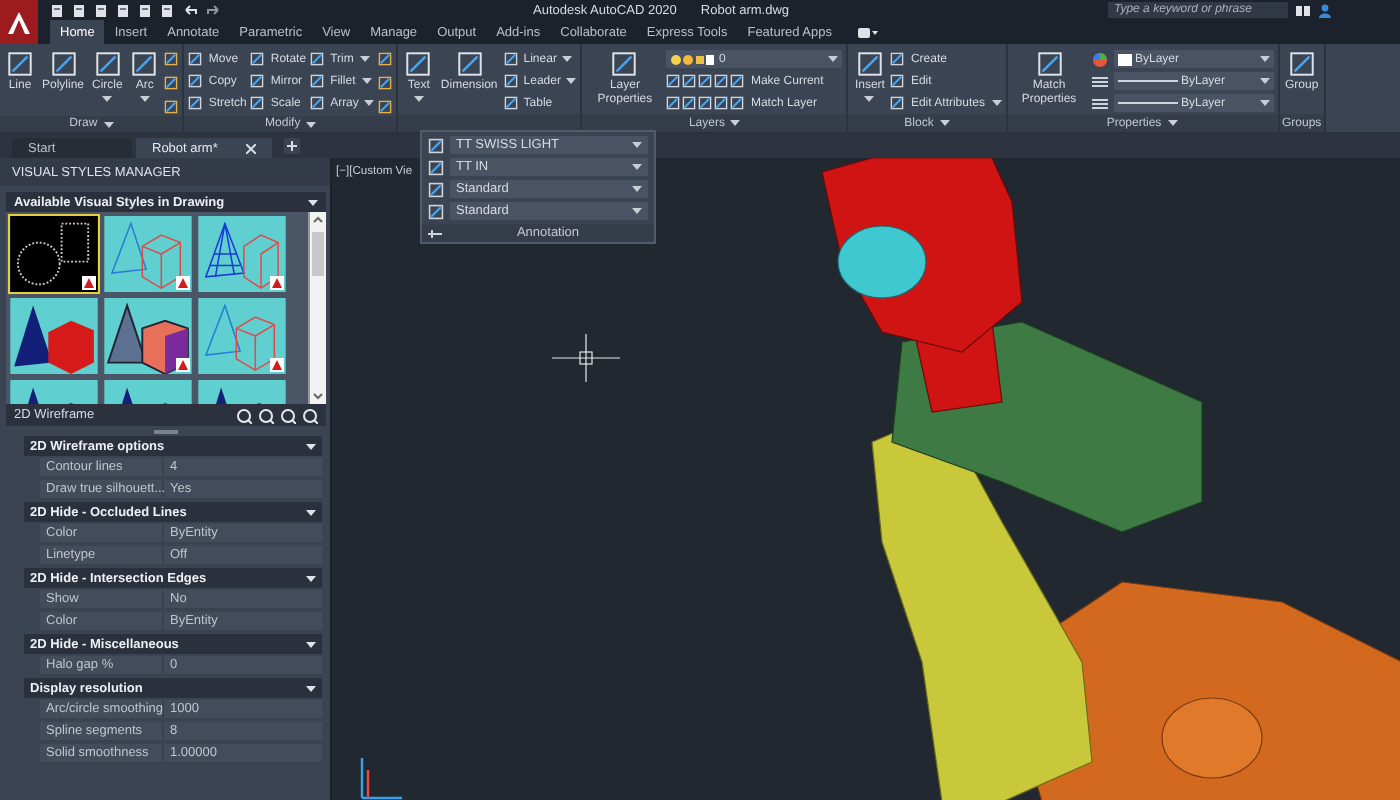  Describe the element at coordinates (250, 148) in the screenshot. I see `close-icon` at that location.